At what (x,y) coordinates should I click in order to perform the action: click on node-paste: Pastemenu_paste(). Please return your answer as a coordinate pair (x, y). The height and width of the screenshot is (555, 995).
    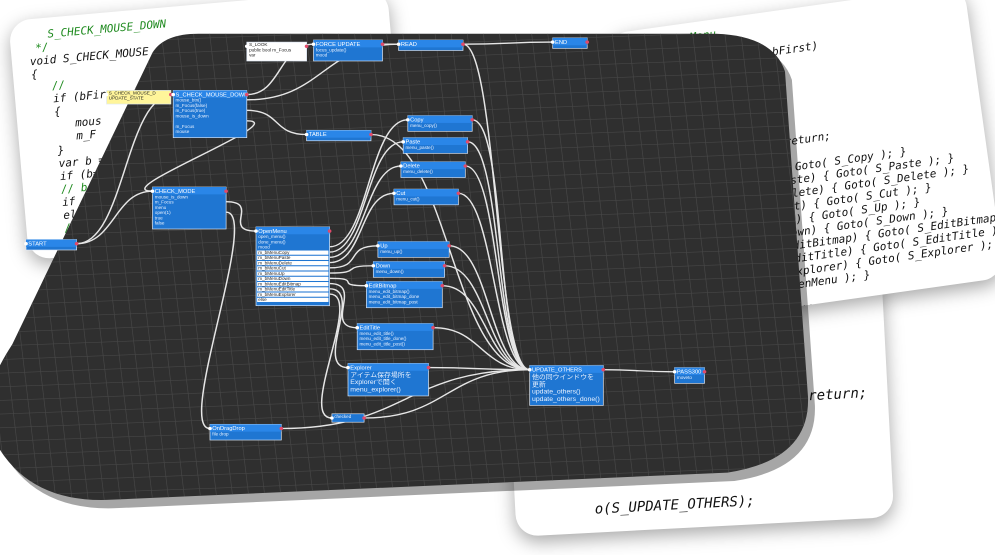
    Looking at the image, I should click on (435, 145).